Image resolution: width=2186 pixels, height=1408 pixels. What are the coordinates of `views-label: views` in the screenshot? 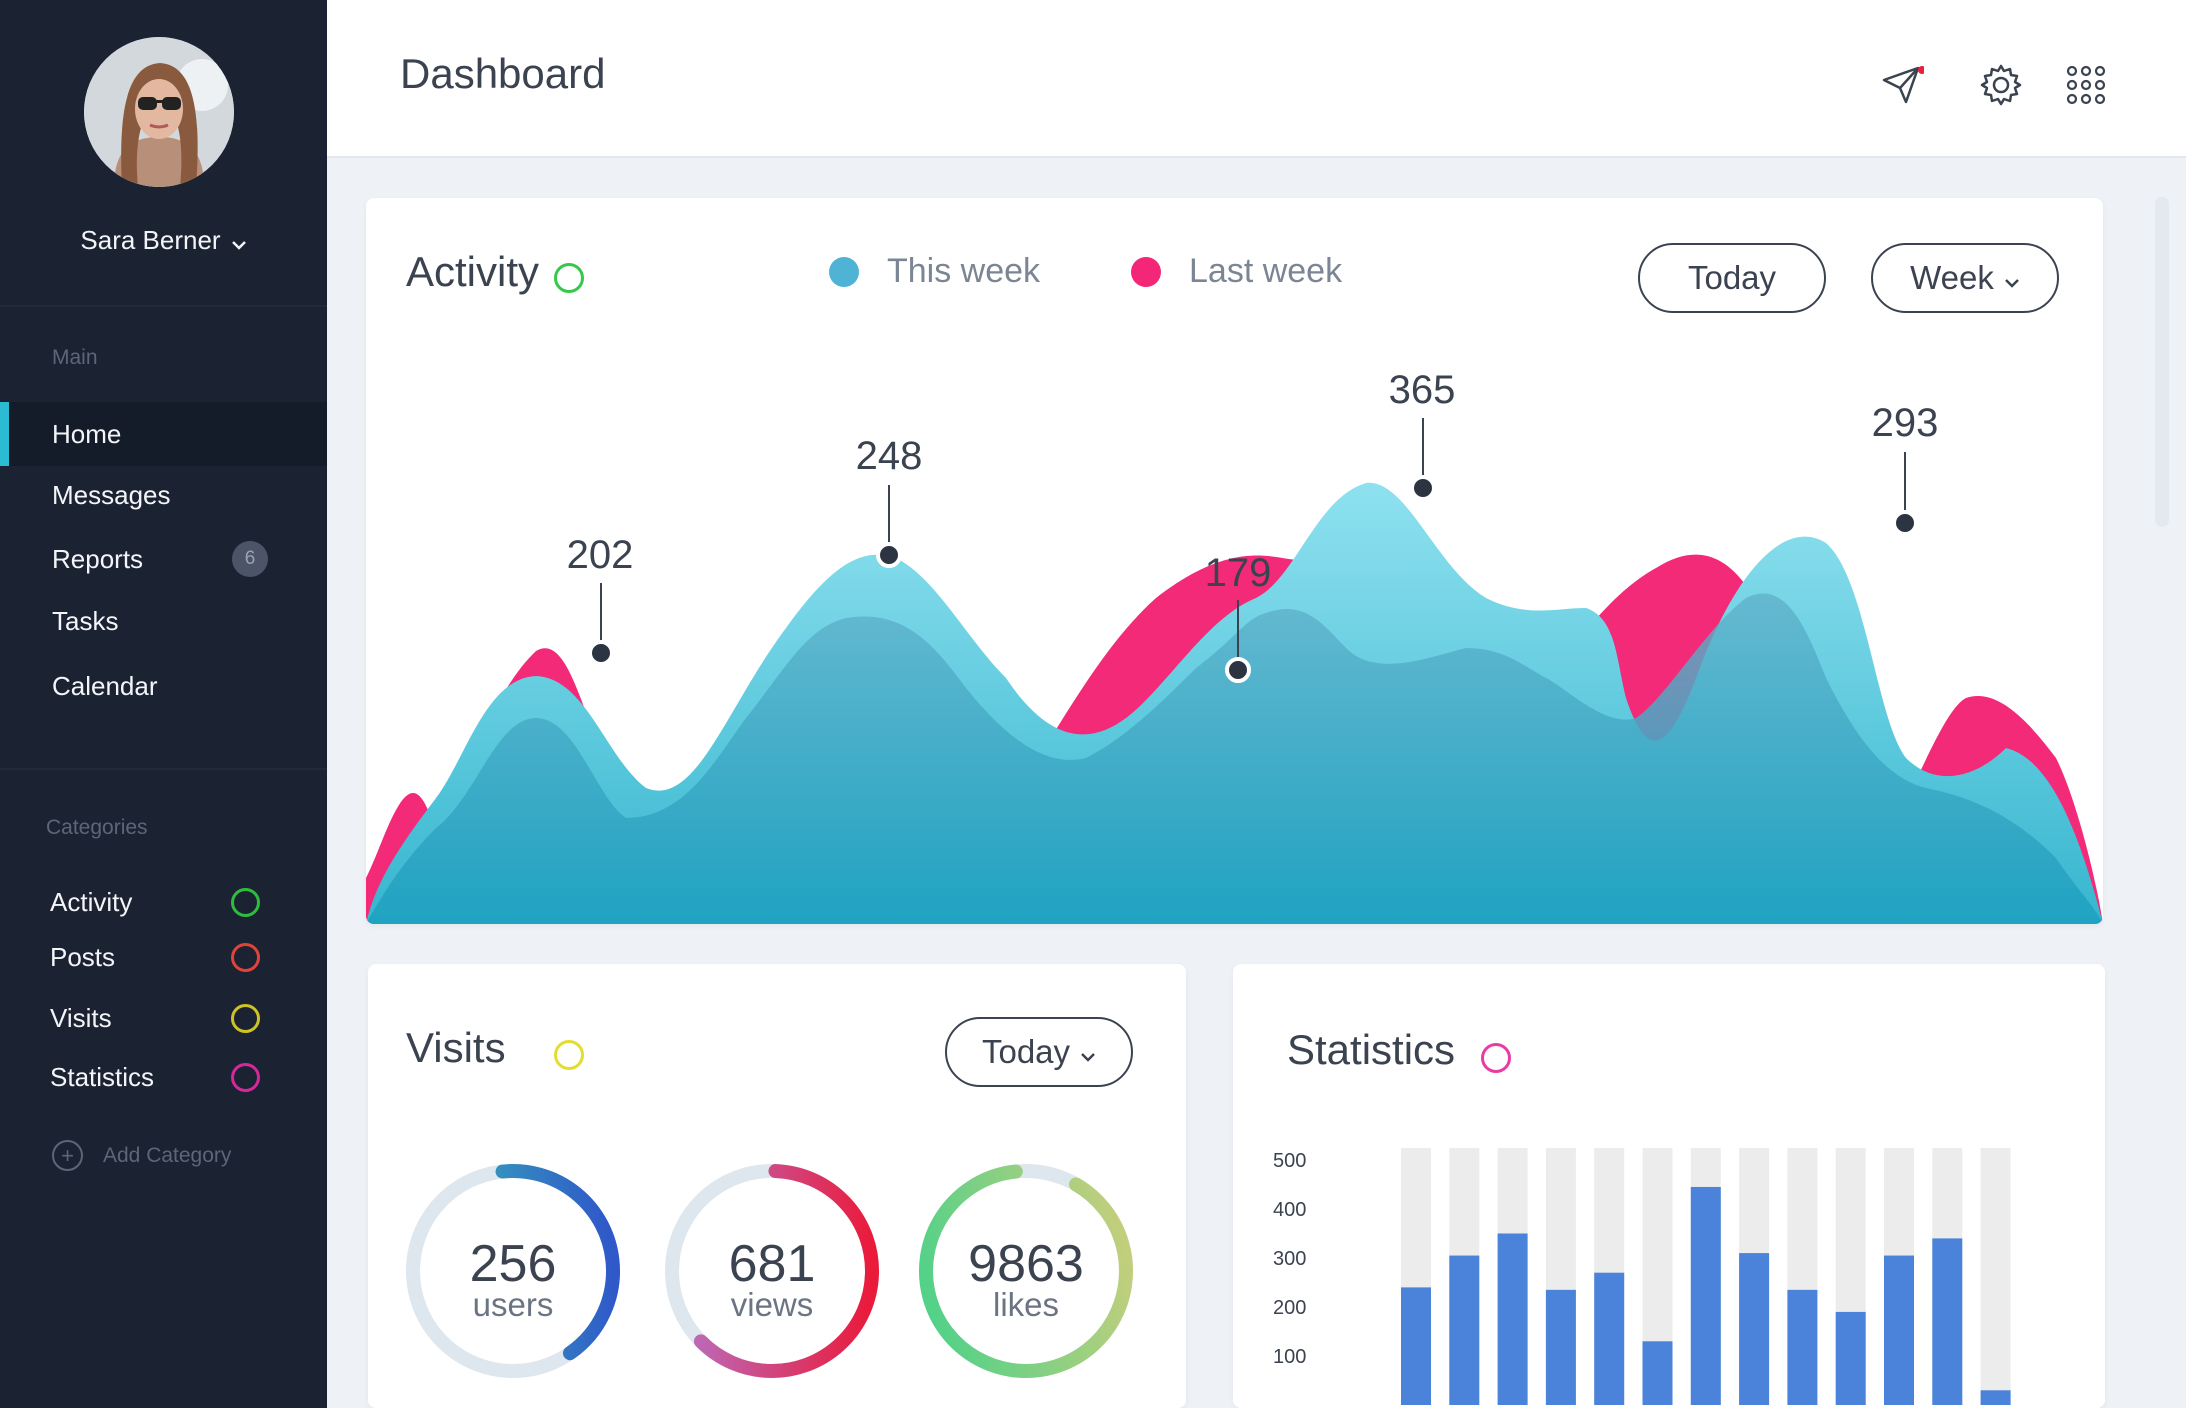 It's located at (772, 1304).